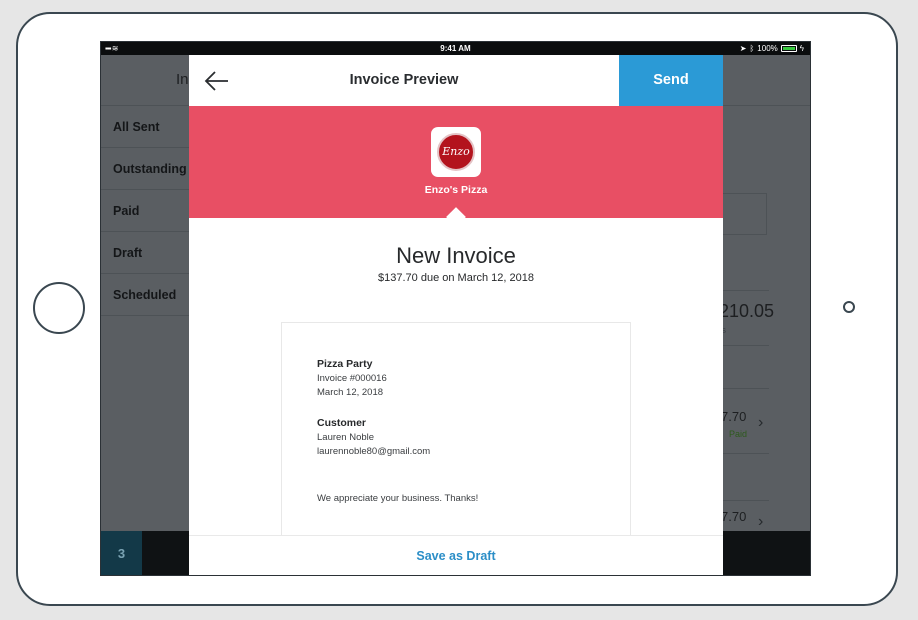 The width and height of the screenshot is (918, 620). I want to click on bg-row-status: Paid, so click(738, 434).